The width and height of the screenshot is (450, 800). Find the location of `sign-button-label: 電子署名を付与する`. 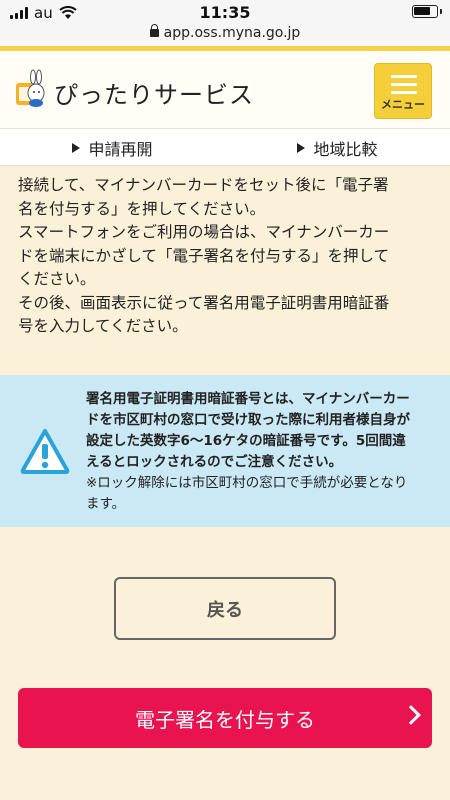

sign-button-label: 電子署名を付与する is located at coordinates (225, 719).